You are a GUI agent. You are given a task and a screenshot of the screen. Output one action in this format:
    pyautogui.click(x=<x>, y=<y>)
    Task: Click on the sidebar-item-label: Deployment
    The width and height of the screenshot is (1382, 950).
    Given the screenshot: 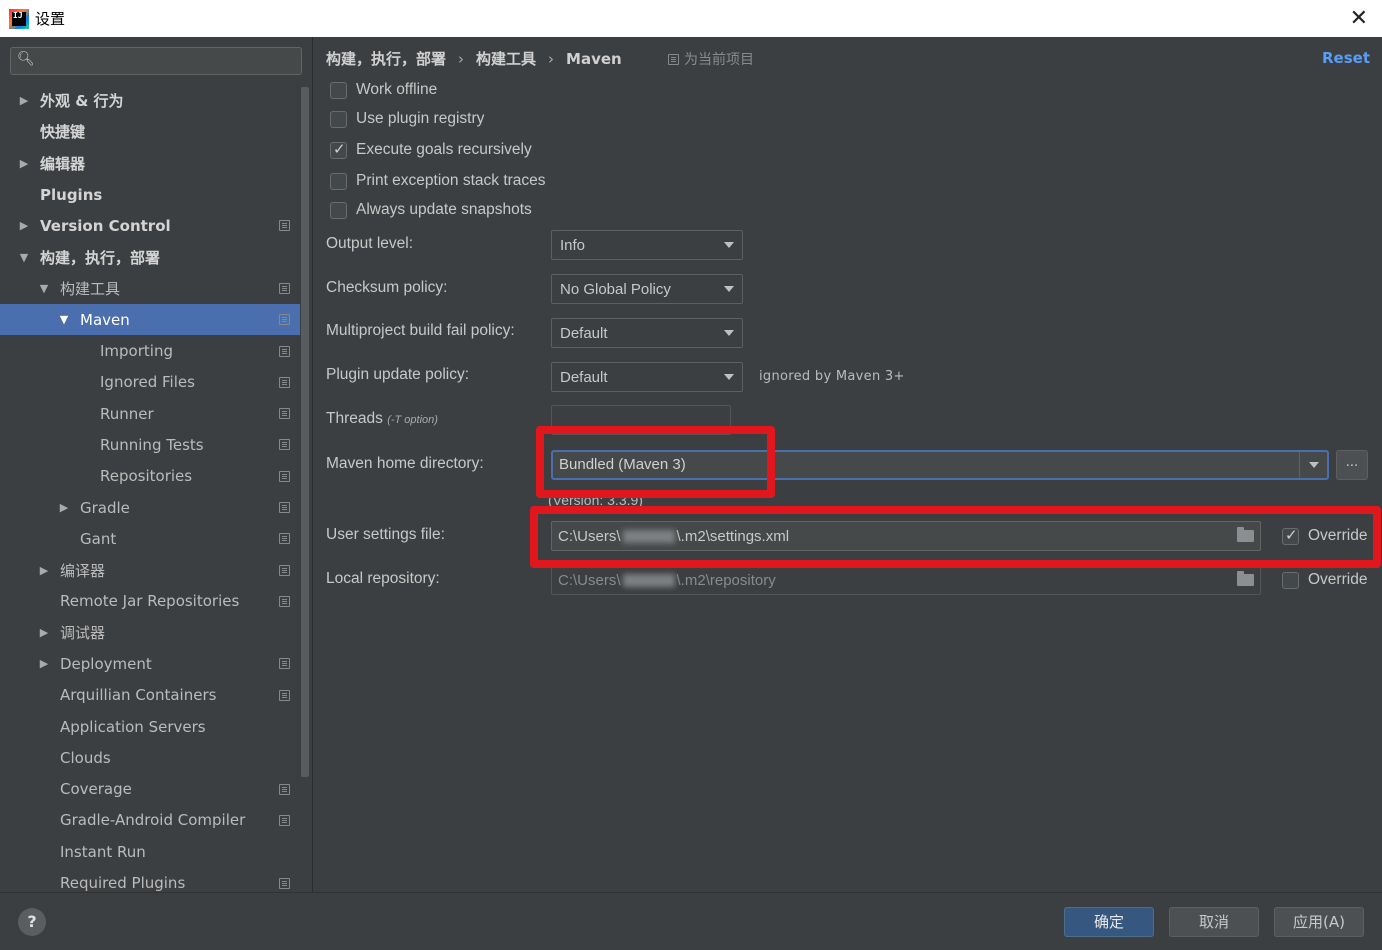 What is the action you would take?
    pyautogui.click(x=106, y=663)
    